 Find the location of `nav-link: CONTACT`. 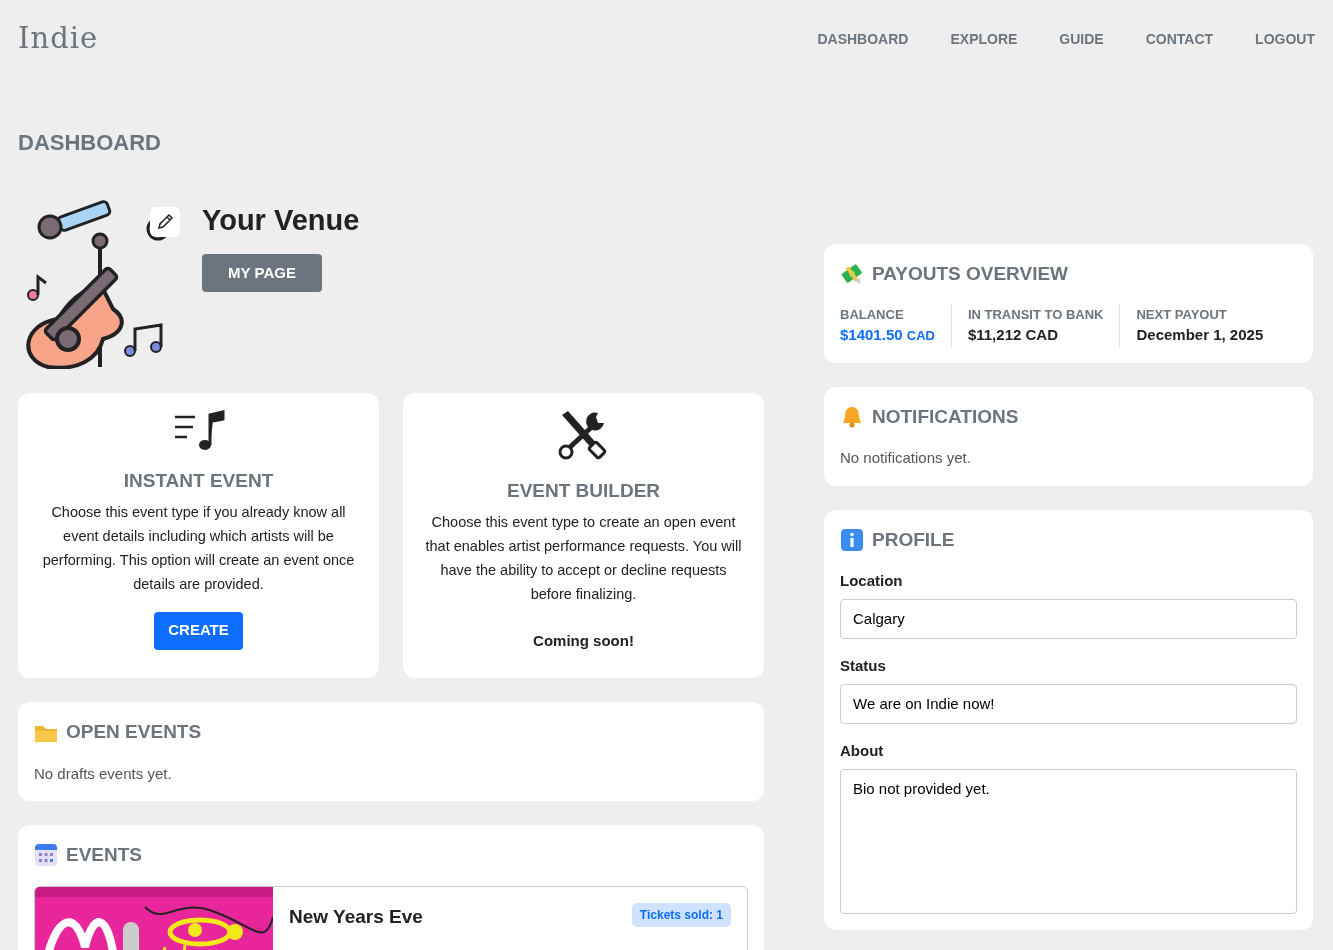

nav-link: CONTACT is located at coordinates (1179, 39).